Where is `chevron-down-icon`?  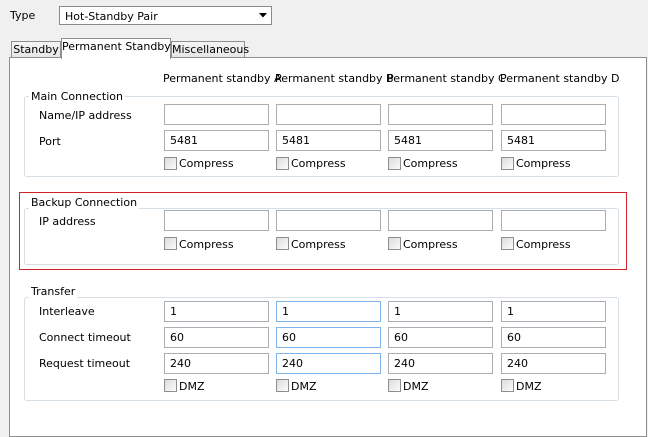
chevron-down-icon is located at coordinates (262, 15).